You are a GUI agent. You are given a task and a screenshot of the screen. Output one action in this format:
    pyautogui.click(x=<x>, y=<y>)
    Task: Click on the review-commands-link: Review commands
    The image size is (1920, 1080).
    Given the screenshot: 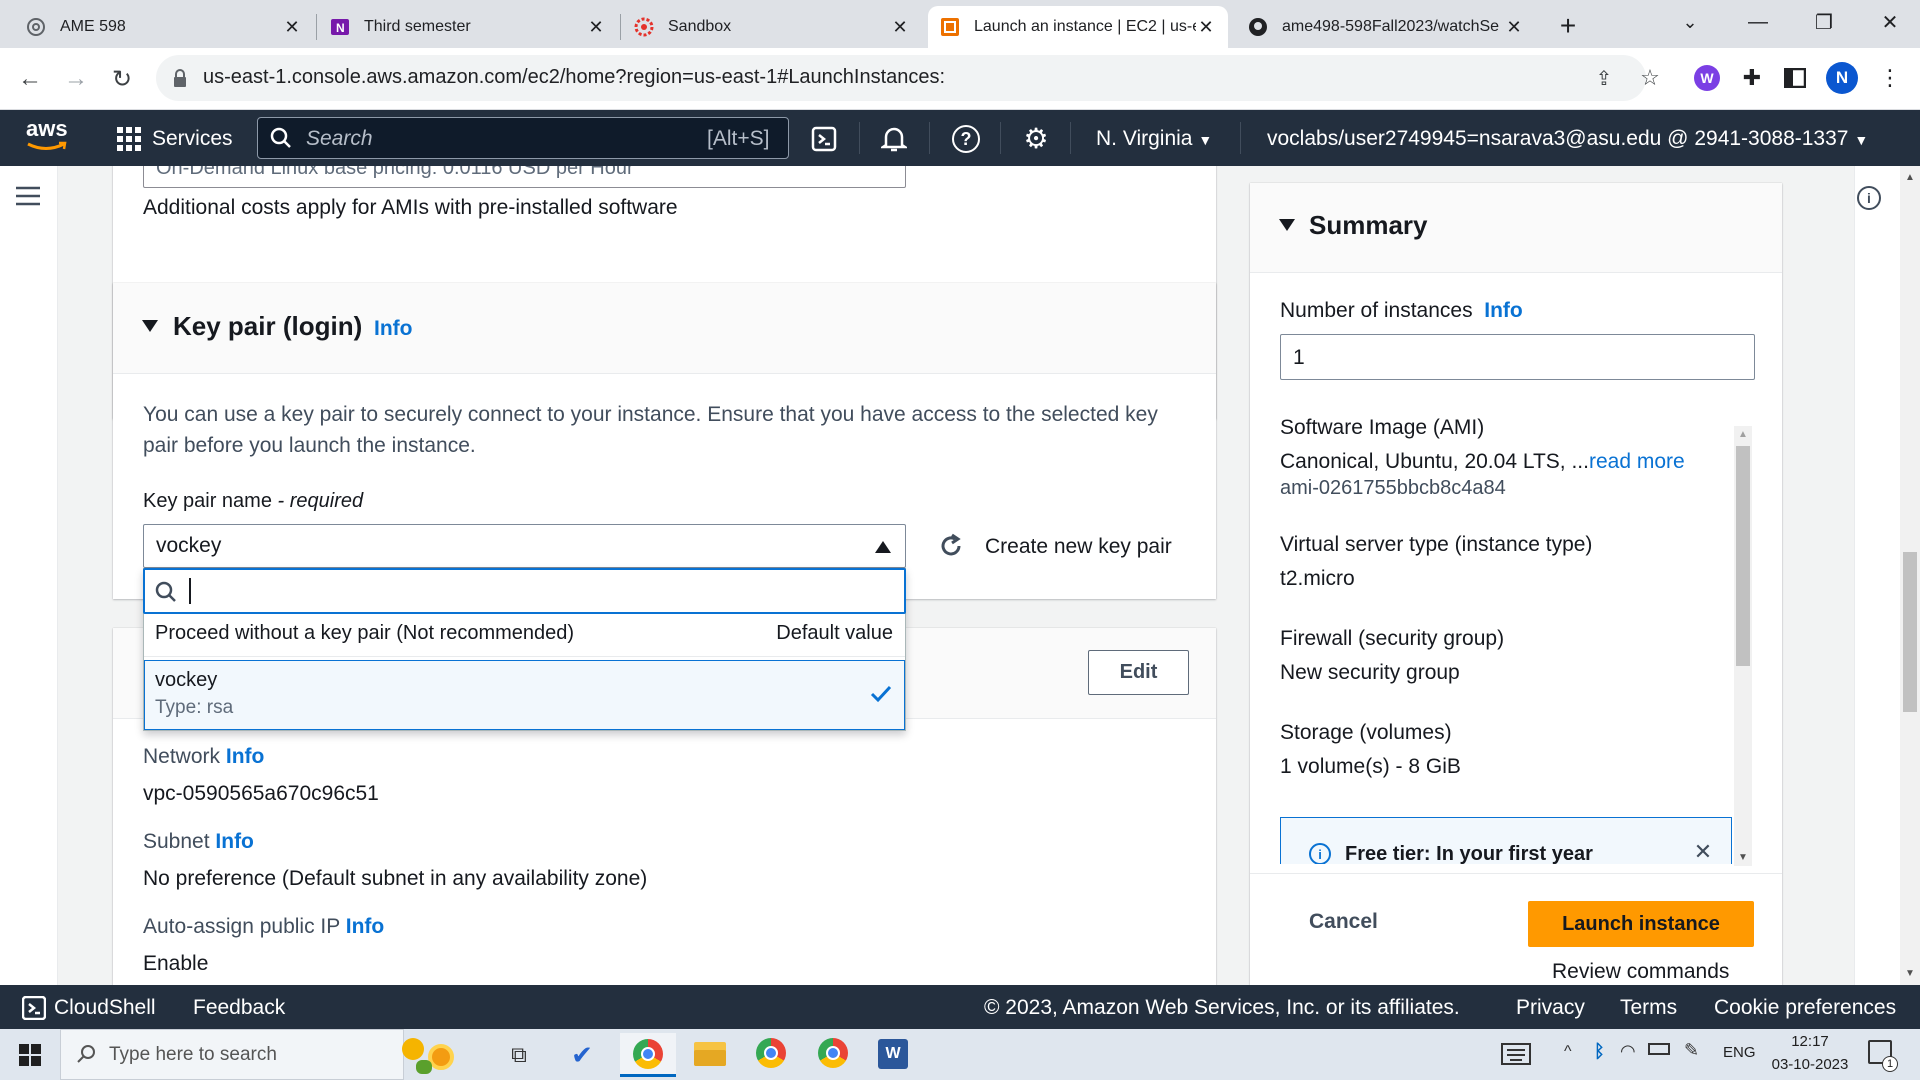 What is the action you would take?
    pyautogui.click(x=1640, y=972)
    